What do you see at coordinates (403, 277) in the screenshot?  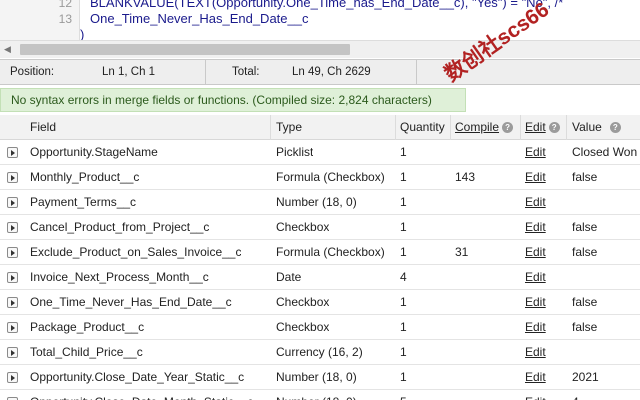 I see `quantity-cell: 4` at bounding box center [403, 277].